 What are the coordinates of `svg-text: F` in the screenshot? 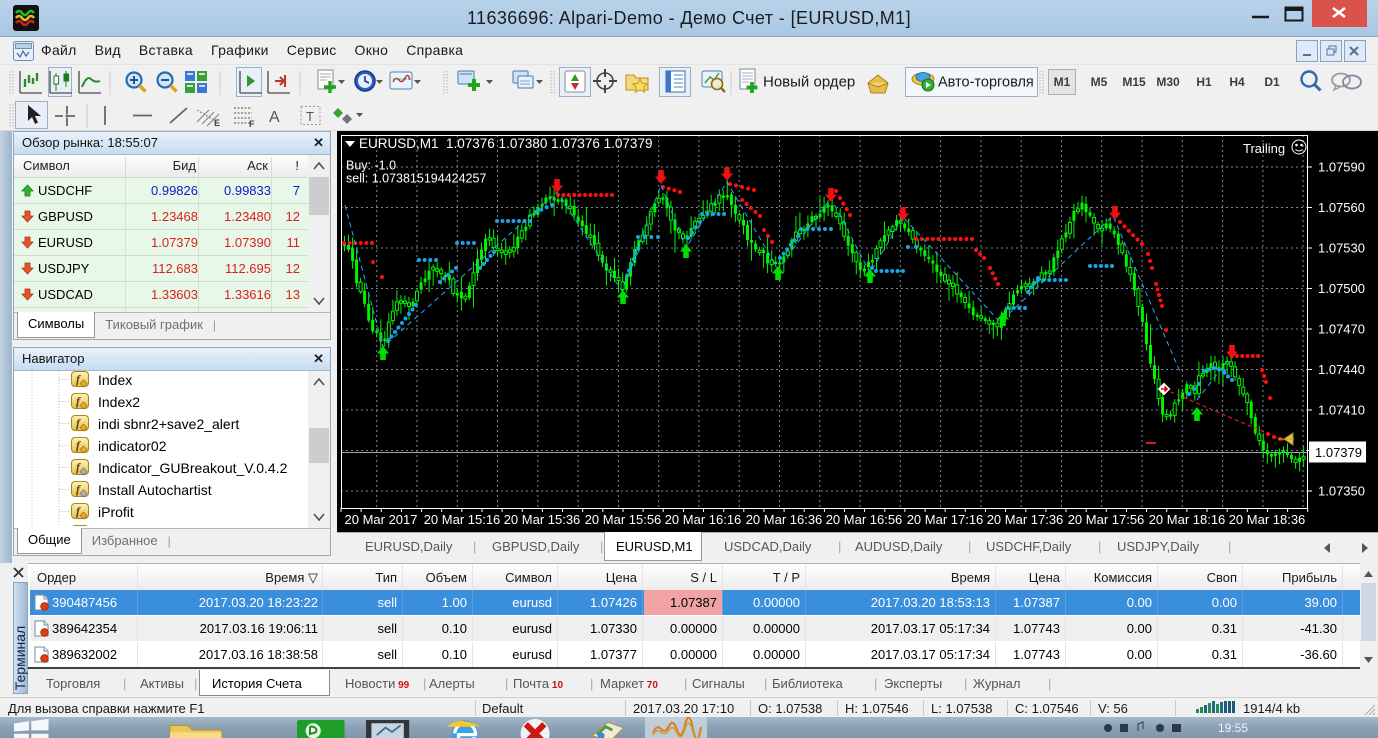 It's located at (252, 124).